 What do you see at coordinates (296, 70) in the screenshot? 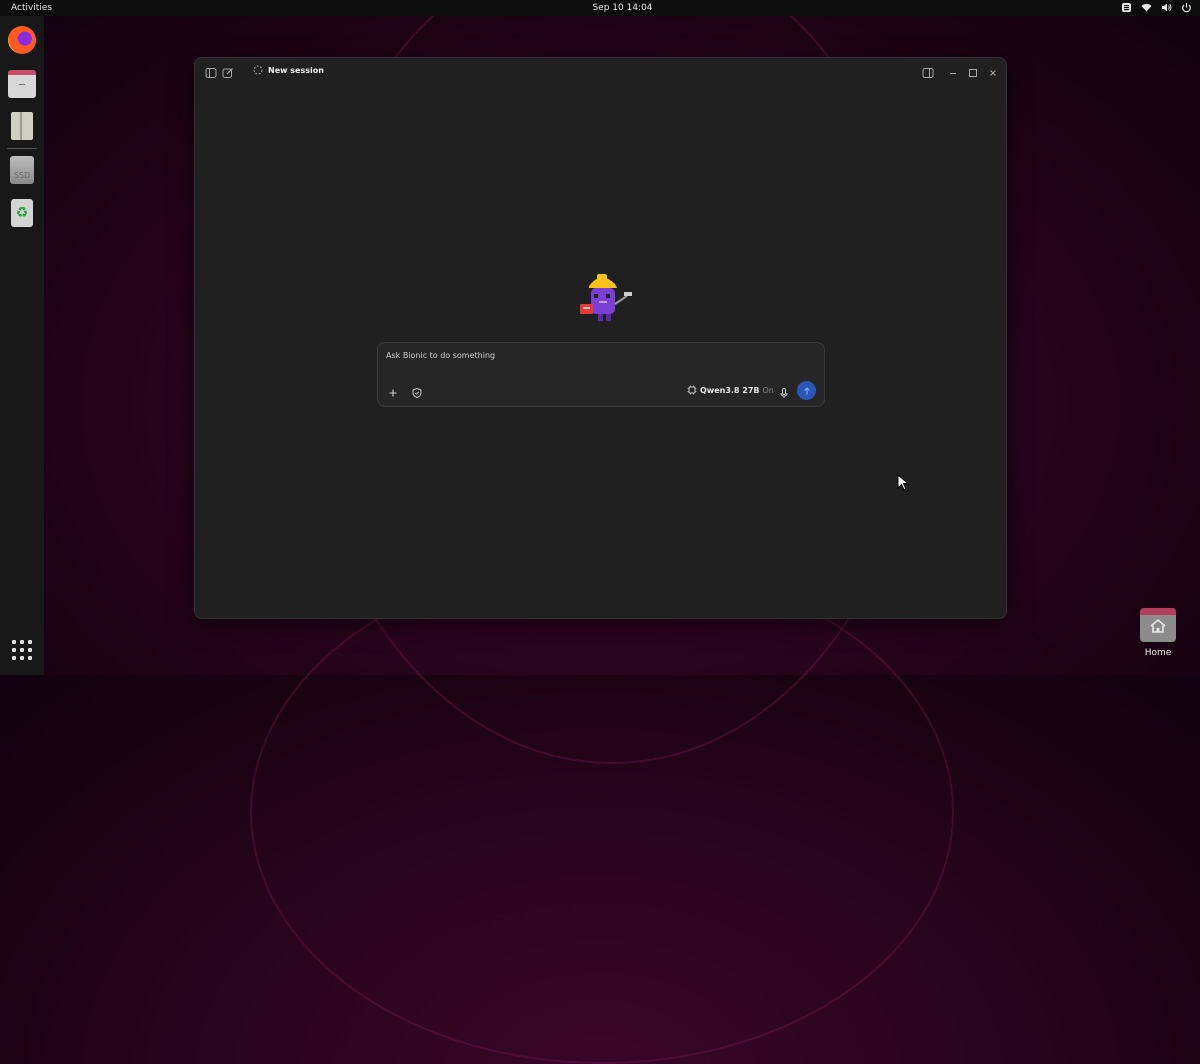
I see `session-title-label: New session` at bounding box center [296, 70].